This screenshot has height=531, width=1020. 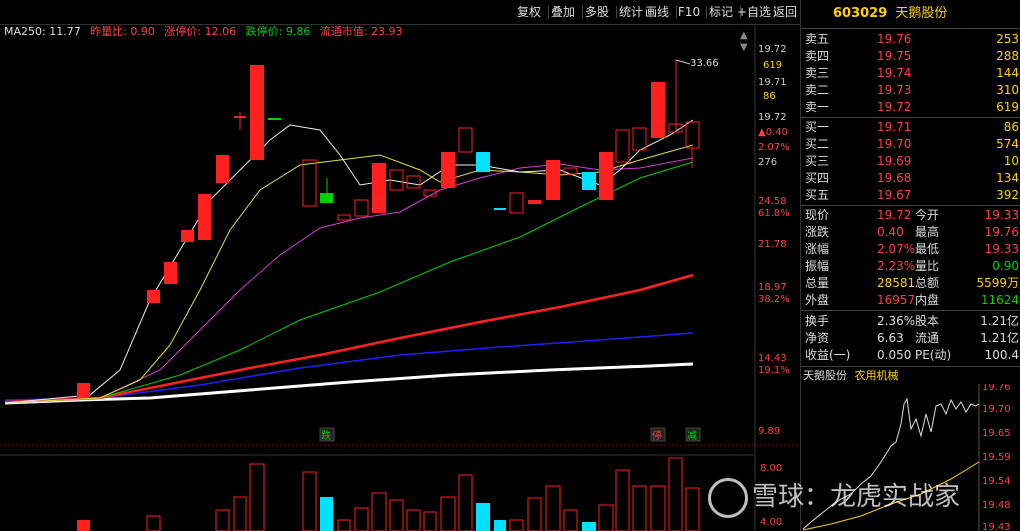 I want to click on axis-label: 4.00, so click(x=771, y=522).